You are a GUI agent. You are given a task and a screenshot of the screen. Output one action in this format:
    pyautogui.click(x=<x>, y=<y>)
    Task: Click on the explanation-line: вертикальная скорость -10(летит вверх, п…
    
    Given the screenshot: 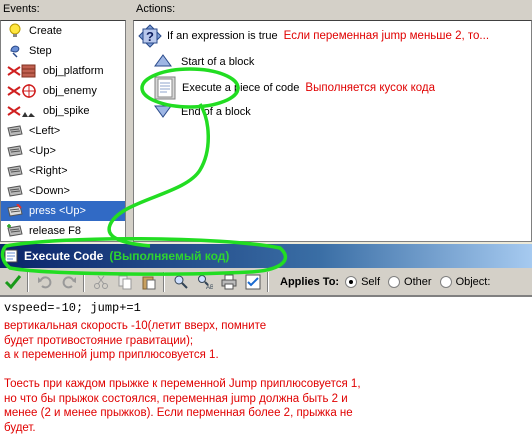 What is the action you would take?
    pyautogui.click(x=135, y=326)
    